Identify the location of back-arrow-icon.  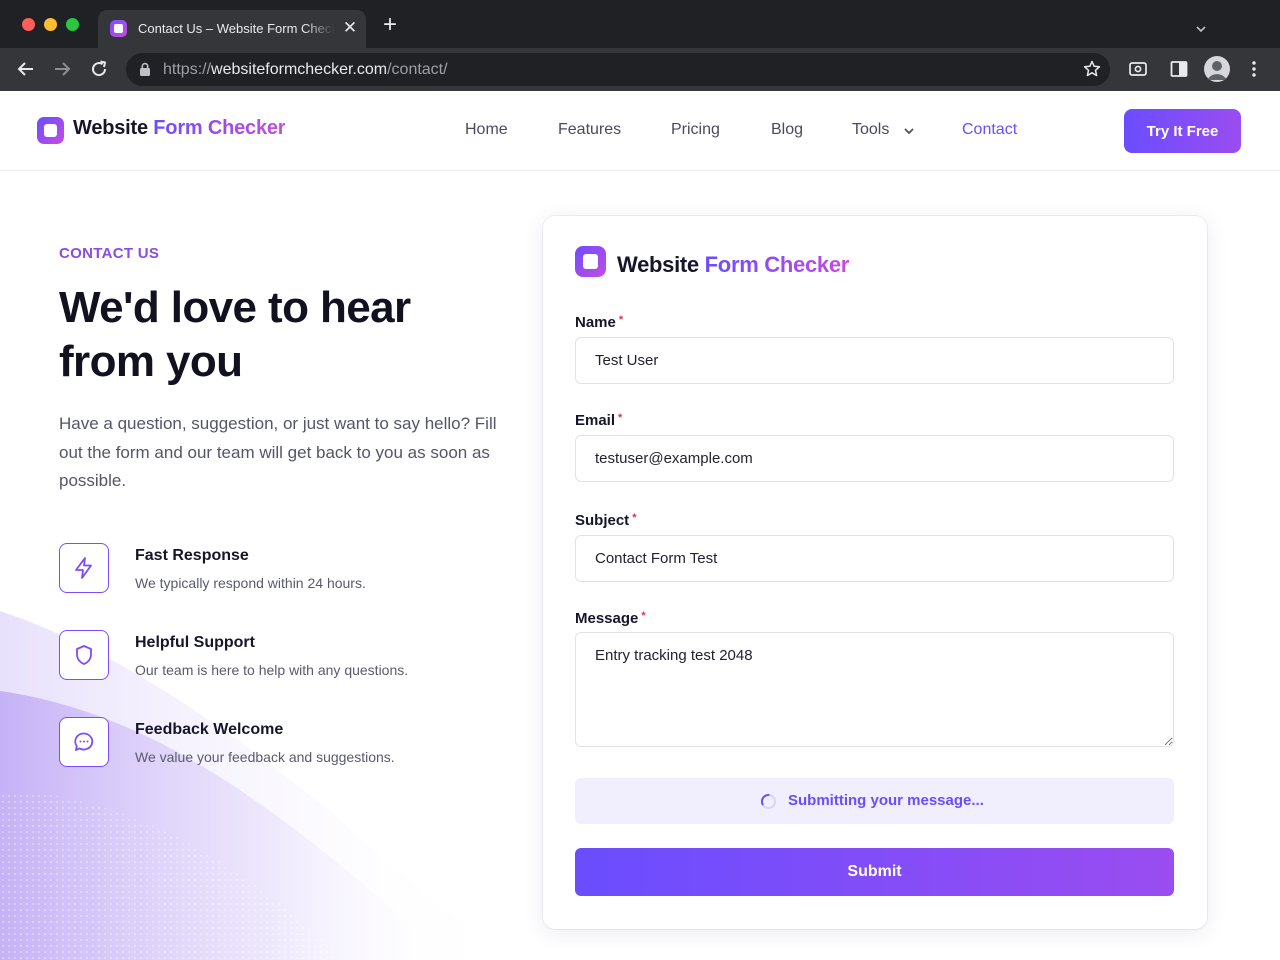
(26, 69).